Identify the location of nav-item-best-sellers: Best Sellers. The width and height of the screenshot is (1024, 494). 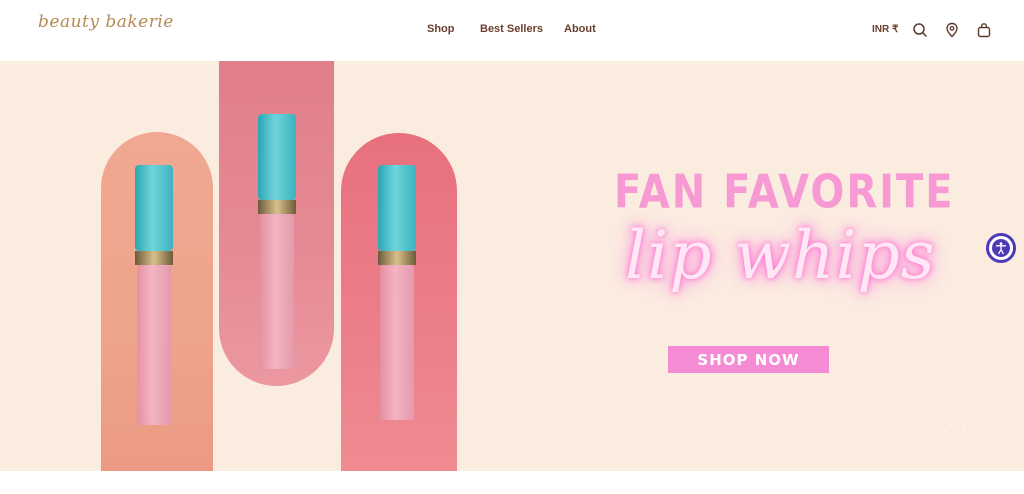
(511, 29).